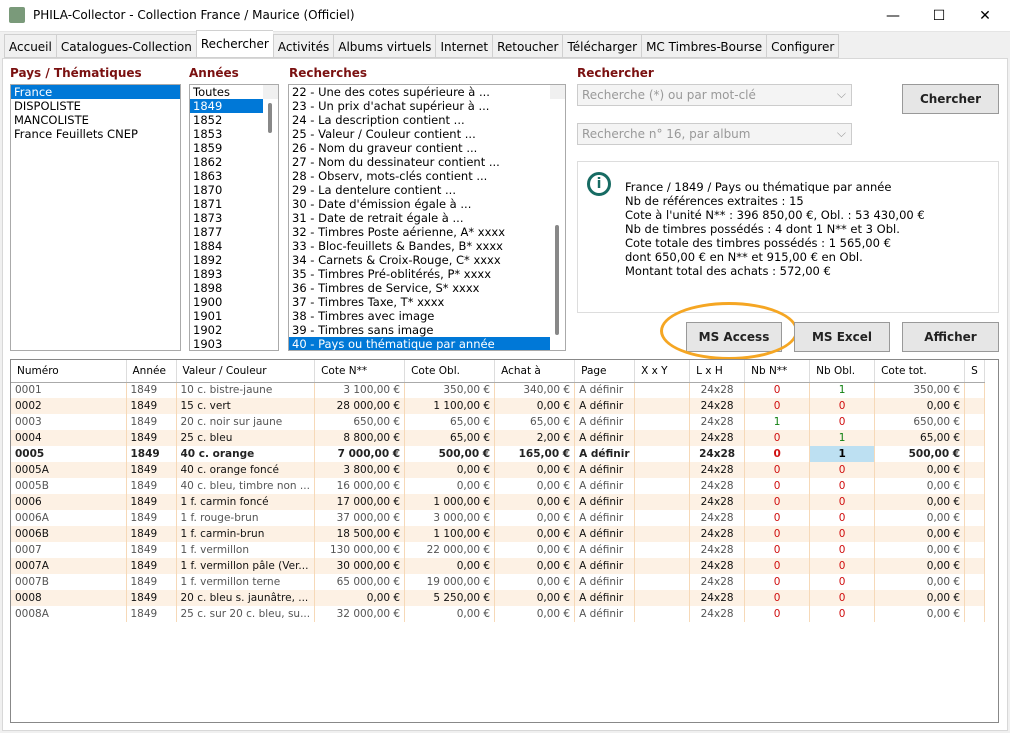 This screenshot has width=1010, height=733. What do you see at coordinates (975, 371) in the screenshot?
I see `column-header: S` at bounding box center [975, 371].